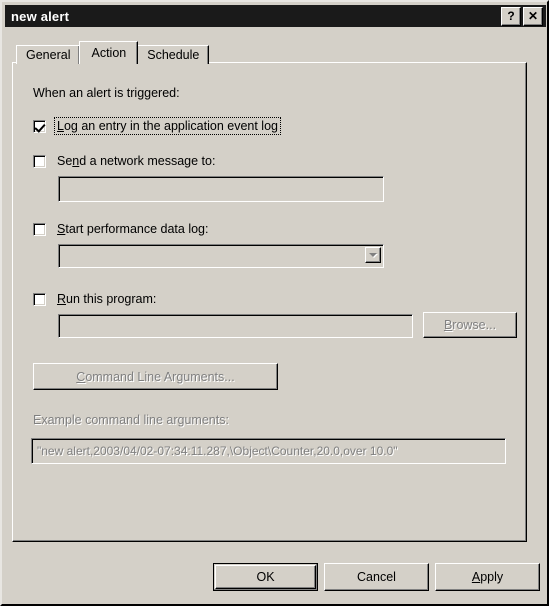 The height and width of the screenshot is (606, 549). Describe the element at coordinates (111, 299) in the screenshot. I see `run-program-label-text: un this program:` at that location.